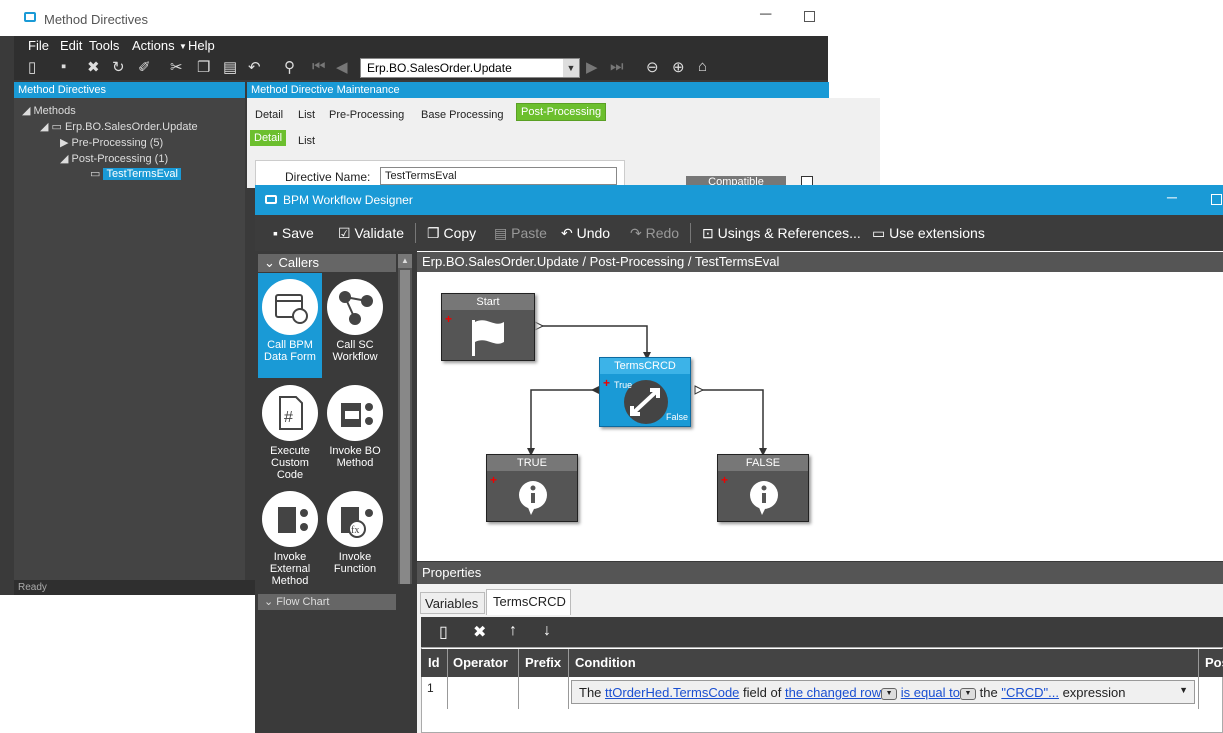 Image resolution: width=1223 pixels, height=733 pixels. I want to click on tab-post-processing: Post-Processing, so click(561, 112).